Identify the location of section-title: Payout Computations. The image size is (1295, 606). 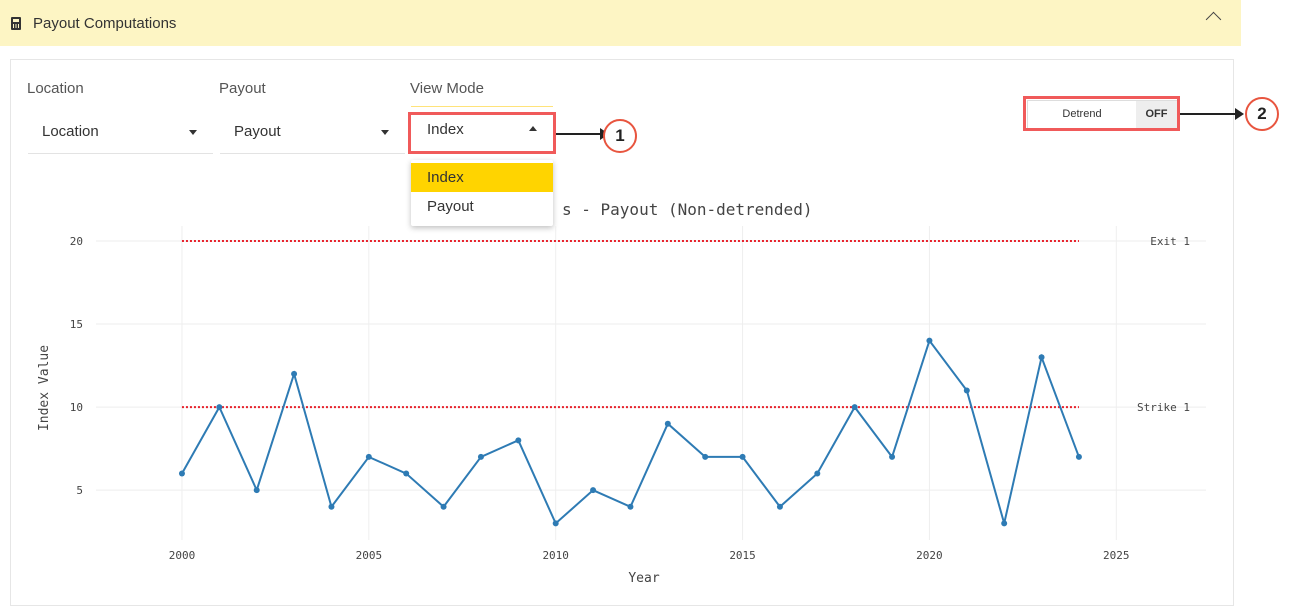
(105, 23).